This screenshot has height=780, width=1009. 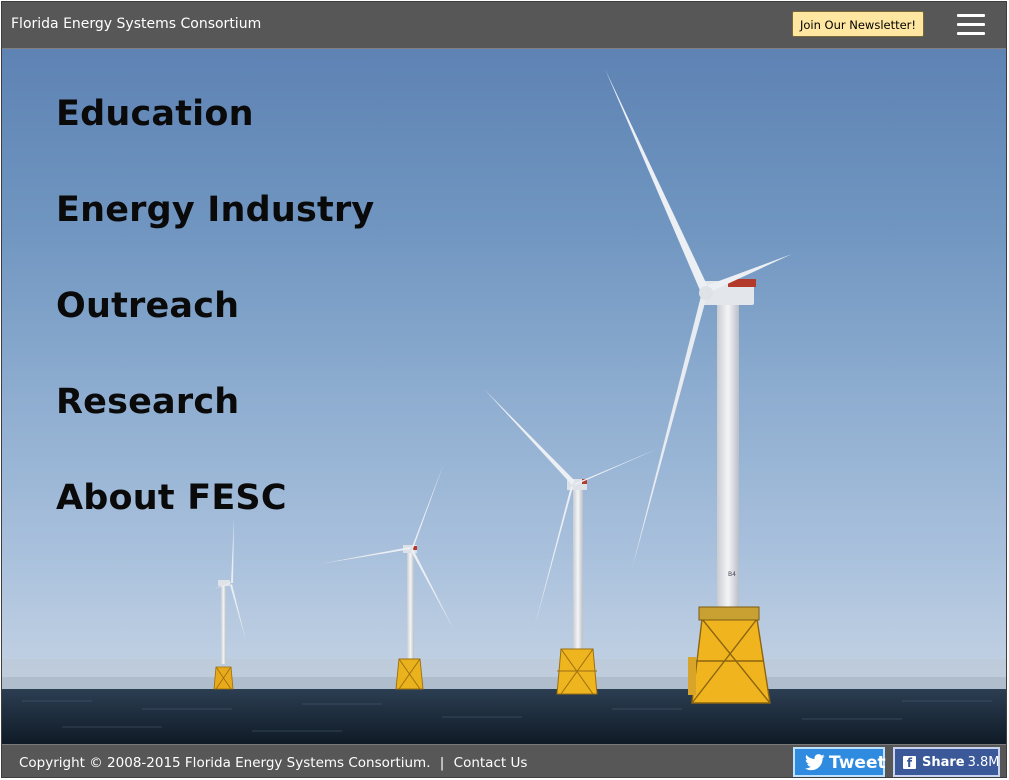 I want to click on nav-link-research: Research, so click(x=147, y=402).